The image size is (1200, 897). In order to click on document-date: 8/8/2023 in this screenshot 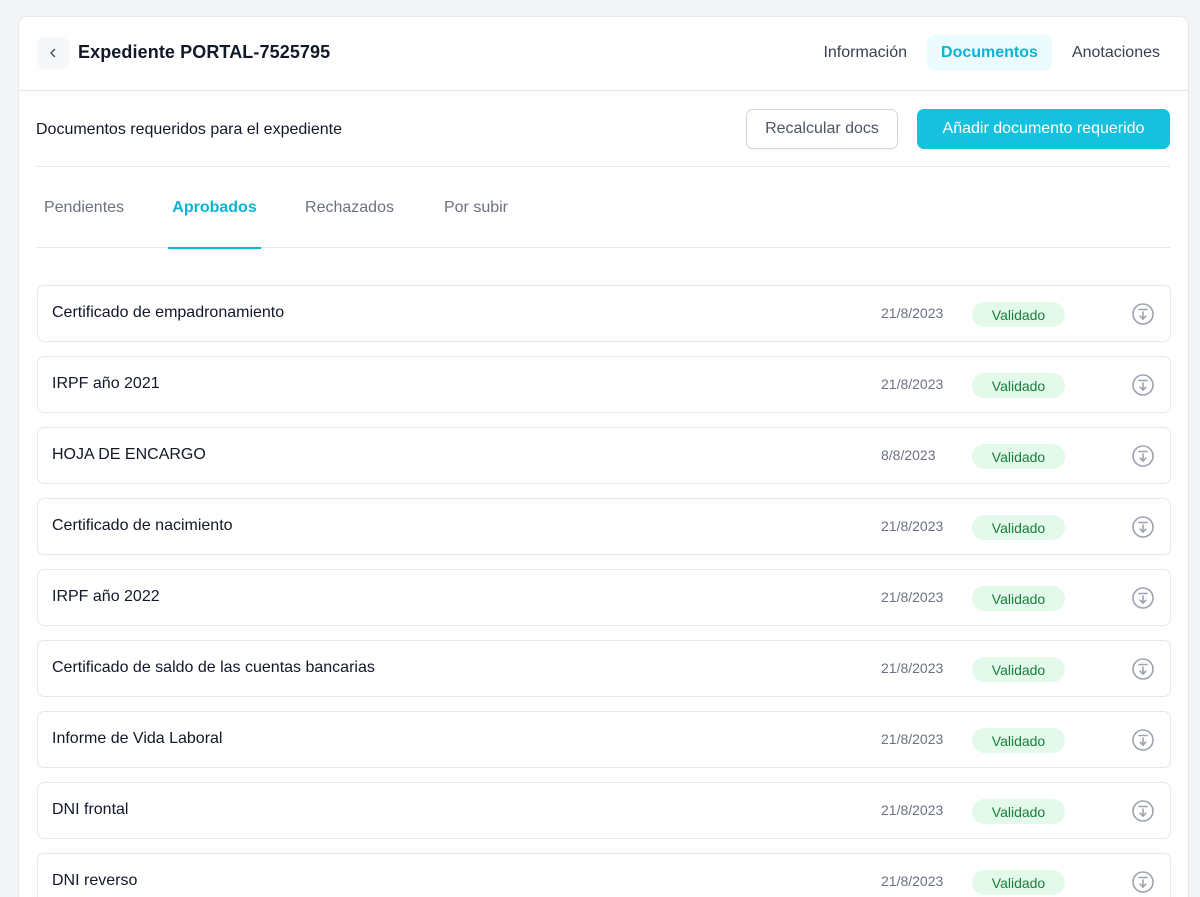, I will do `click(908, 455)`.